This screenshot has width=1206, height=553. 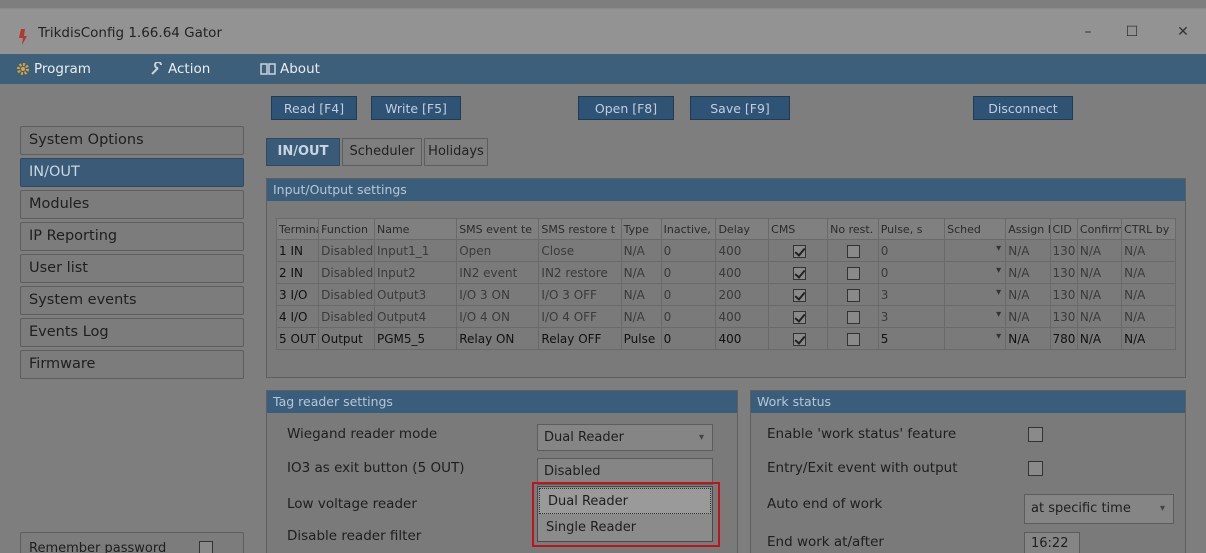 What do you see at coordinates (580, 229) in the screenshot?
I see `io-table-header: SMS restore t` at bounding box center [580, 229].